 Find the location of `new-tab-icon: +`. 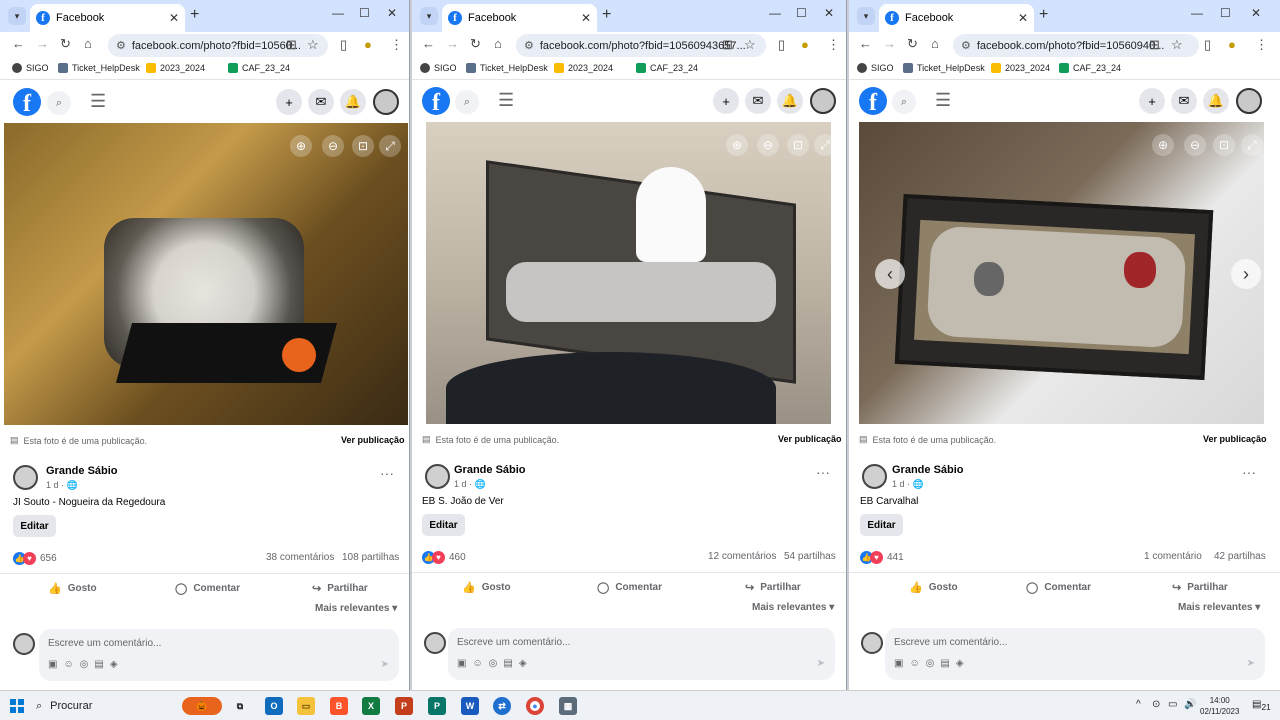

new-tab-icon: + is located at coordinates (1043, 15).